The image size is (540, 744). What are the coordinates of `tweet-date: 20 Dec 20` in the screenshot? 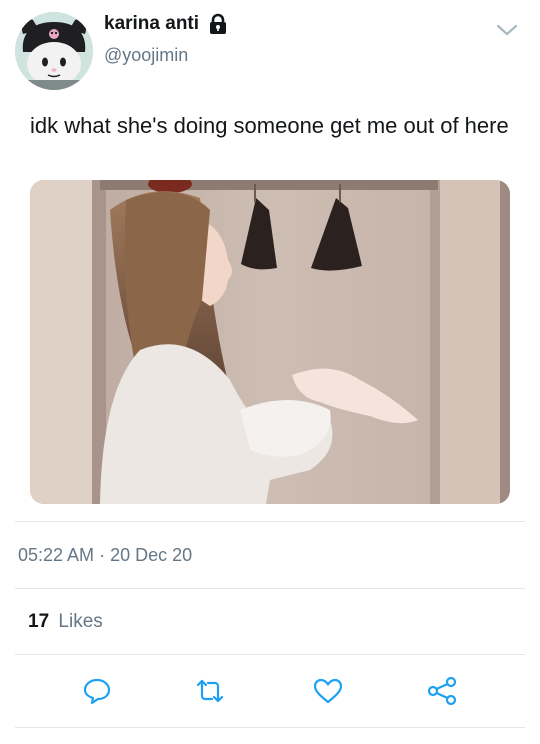 It's located at (151, 555).